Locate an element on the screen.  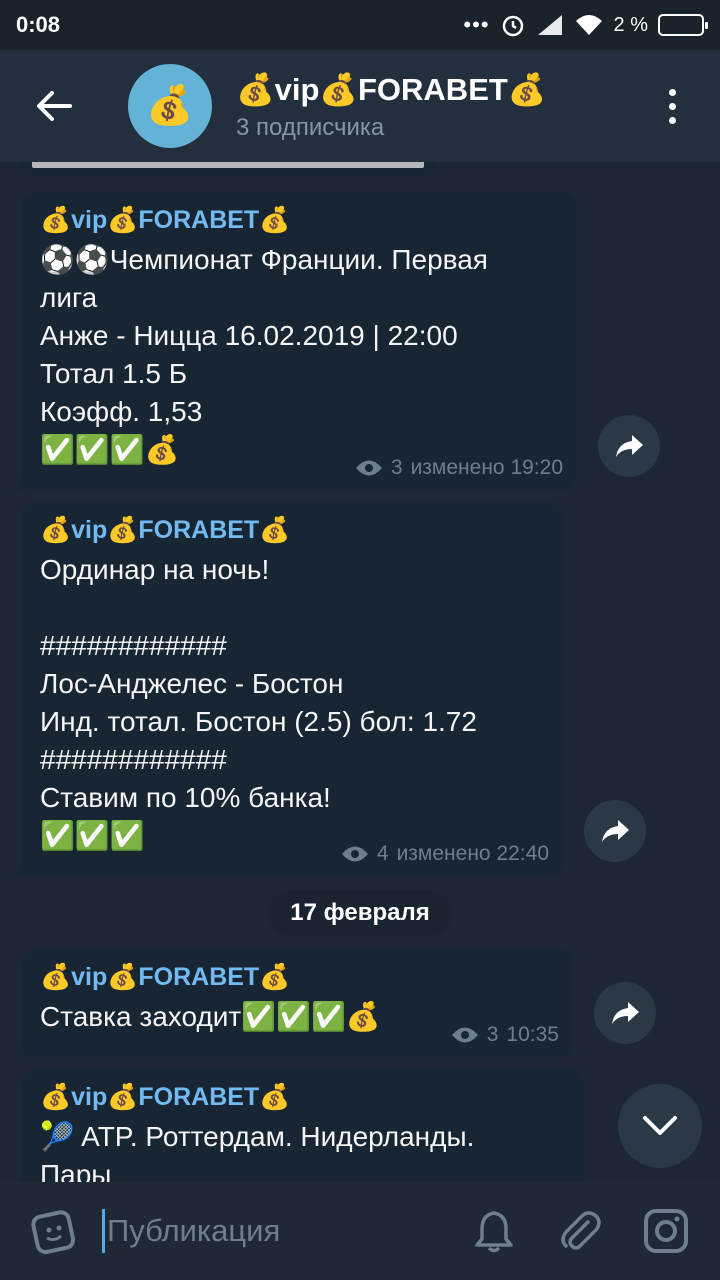
arrow-left-icon is located at coordinates (54, 106).